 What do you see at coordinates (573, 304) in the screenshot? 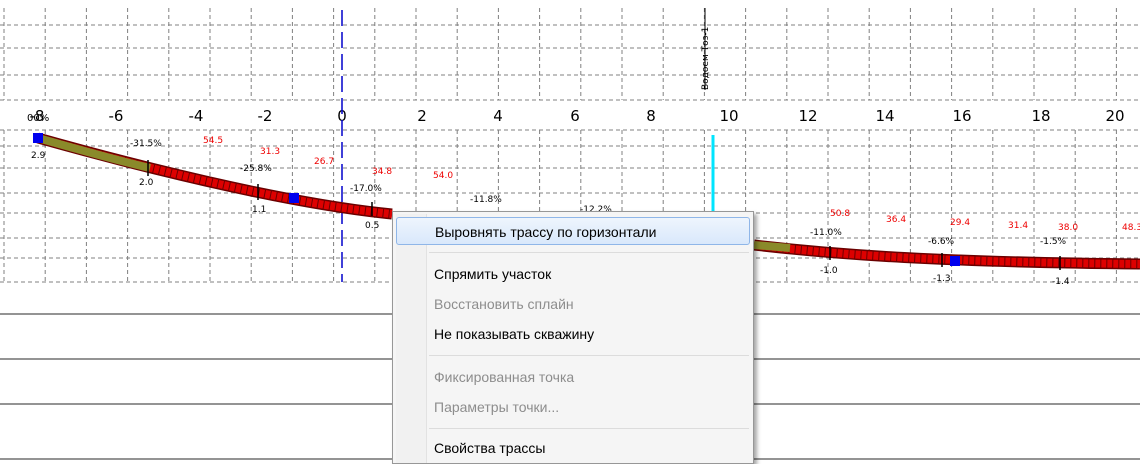
I see `menu-item-restore-spline: Восстановить сплайн` at bounding box center [573, 304].